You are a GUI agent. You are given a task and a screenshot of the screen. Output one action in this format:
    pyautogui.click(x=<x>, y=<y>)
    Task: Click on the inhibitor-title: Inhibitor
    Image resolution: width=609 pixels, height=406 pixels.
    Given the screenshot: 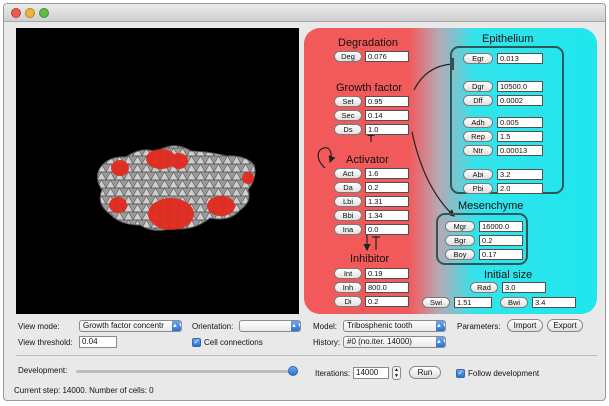 What is the action you would take?
    pyautogui.click(x=370, y=259)
    